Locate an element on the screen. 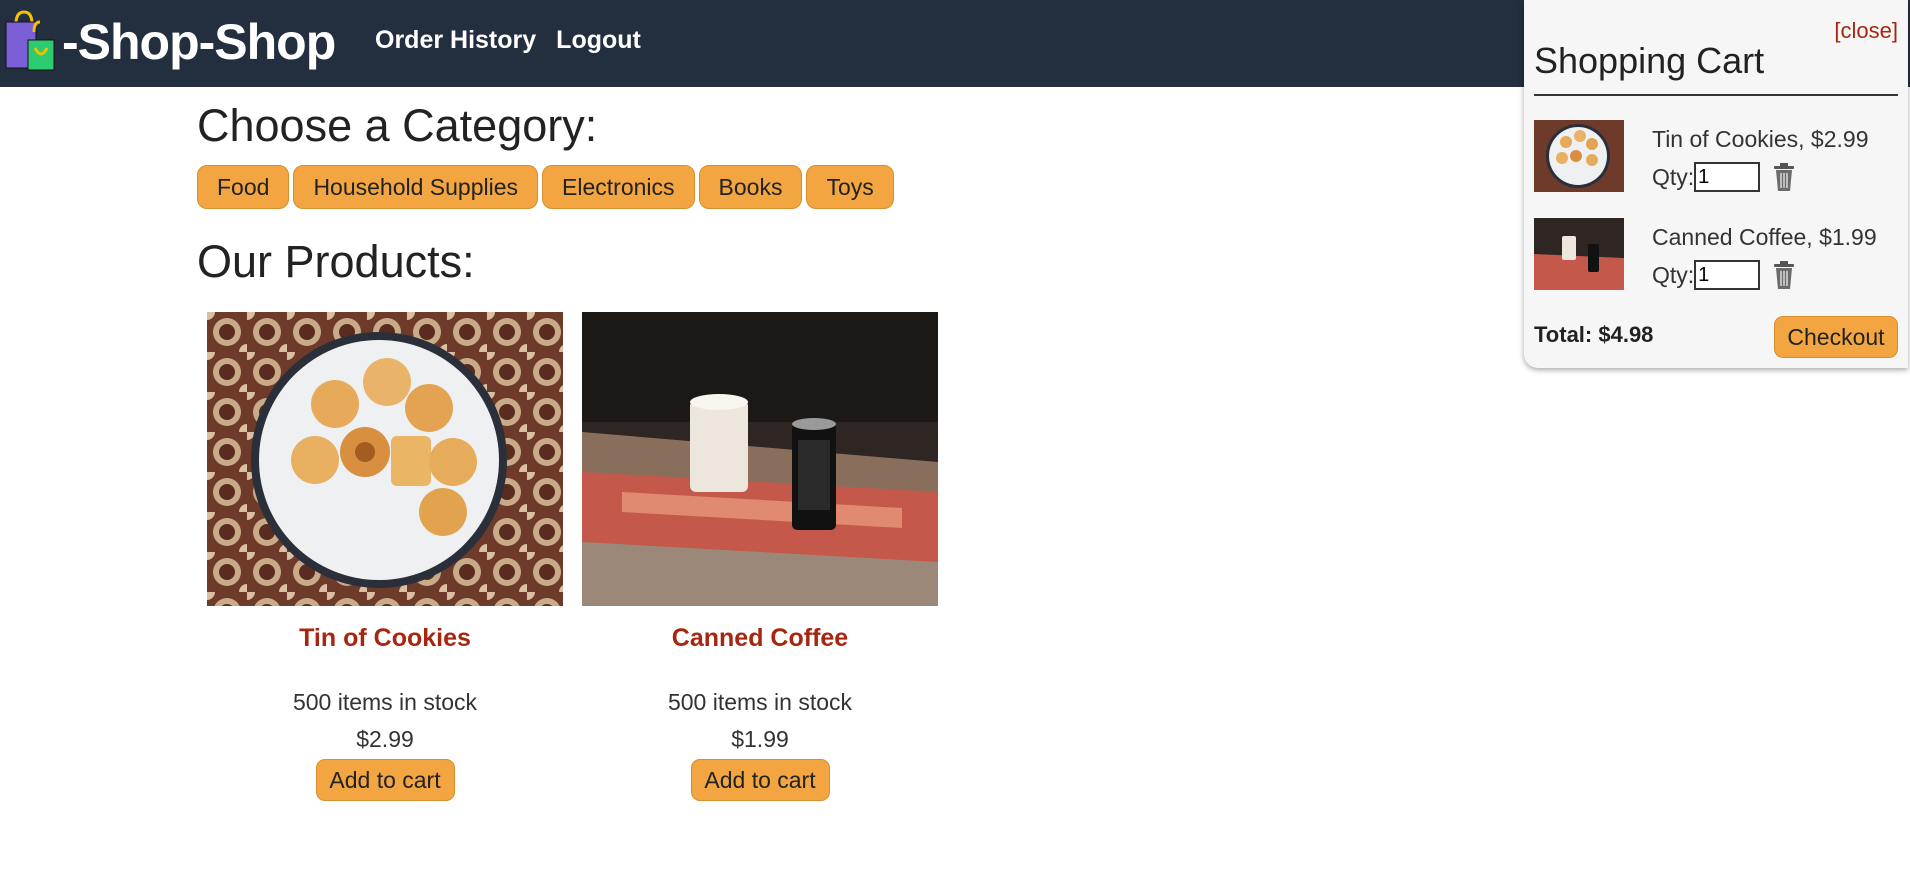 This screenshot has height=874, width=1910. category-button-electronics: Electronics is located at coordinates (618, 187).